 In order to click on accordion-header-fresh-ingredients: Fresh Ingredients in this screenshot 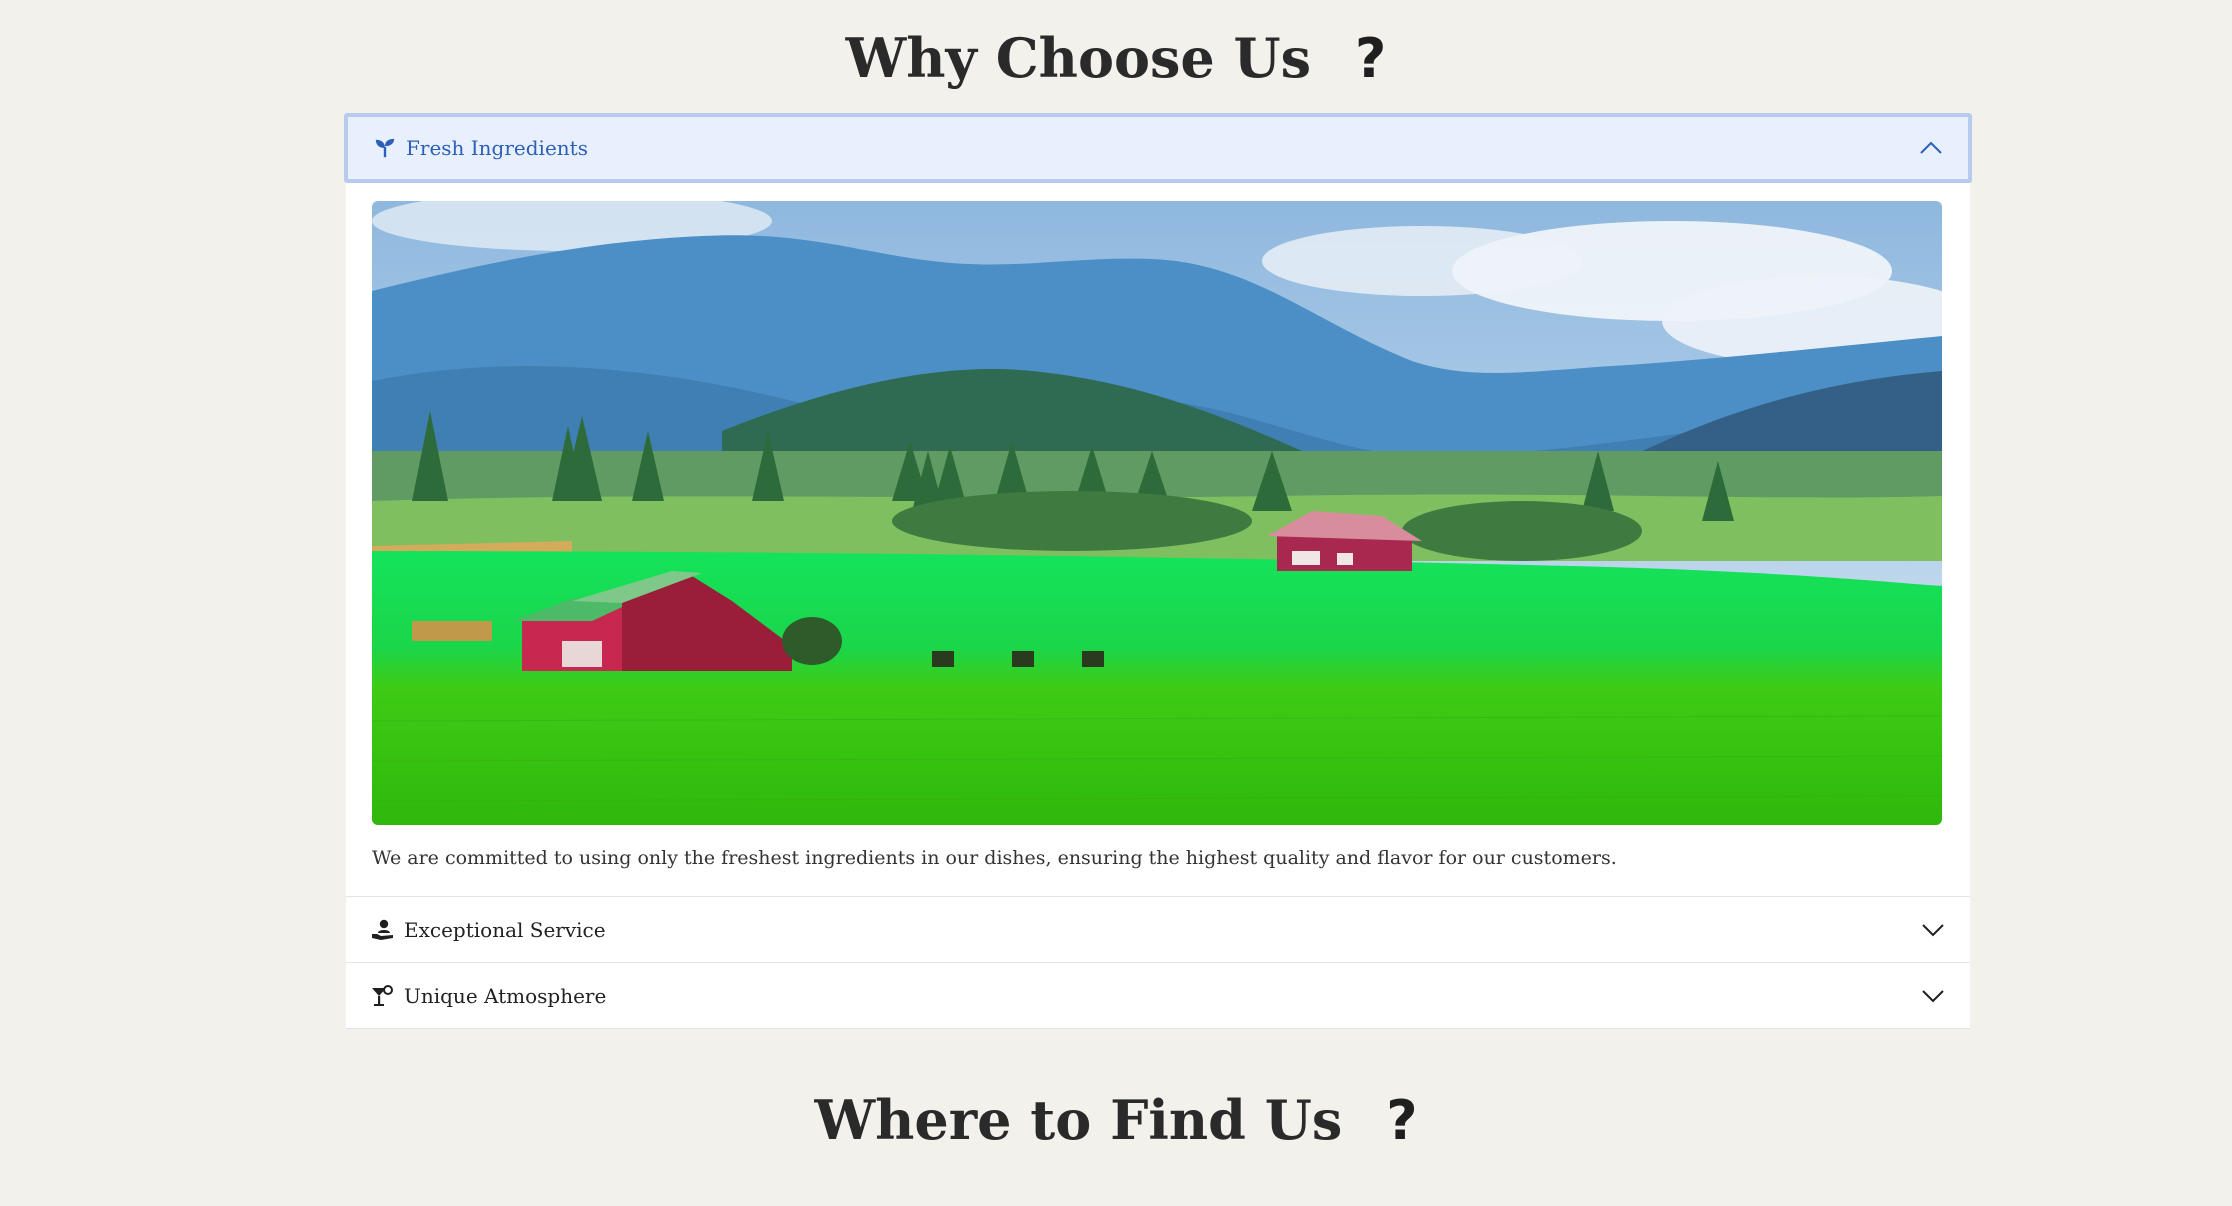, I will do `click(1158, 148)`.